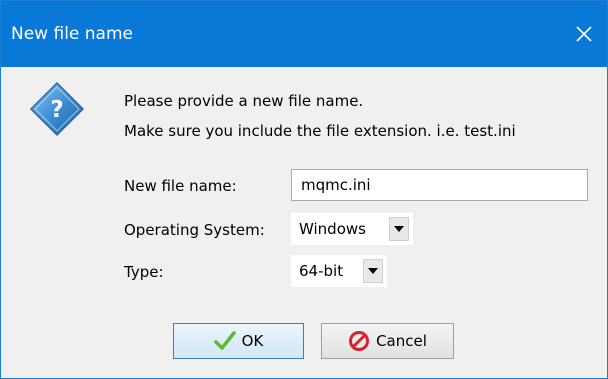 Image resolution: width=608 pixels, height=379 pixels. I want to click on close-button, so click(584, 34).